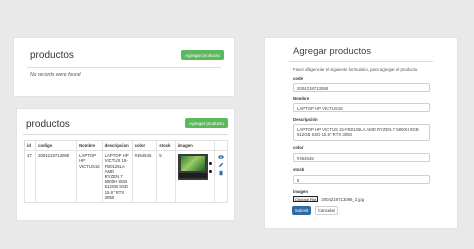  Describe the element at coordinates (301, 191) in the screenshot. I see `image-label: imagen` at that location.